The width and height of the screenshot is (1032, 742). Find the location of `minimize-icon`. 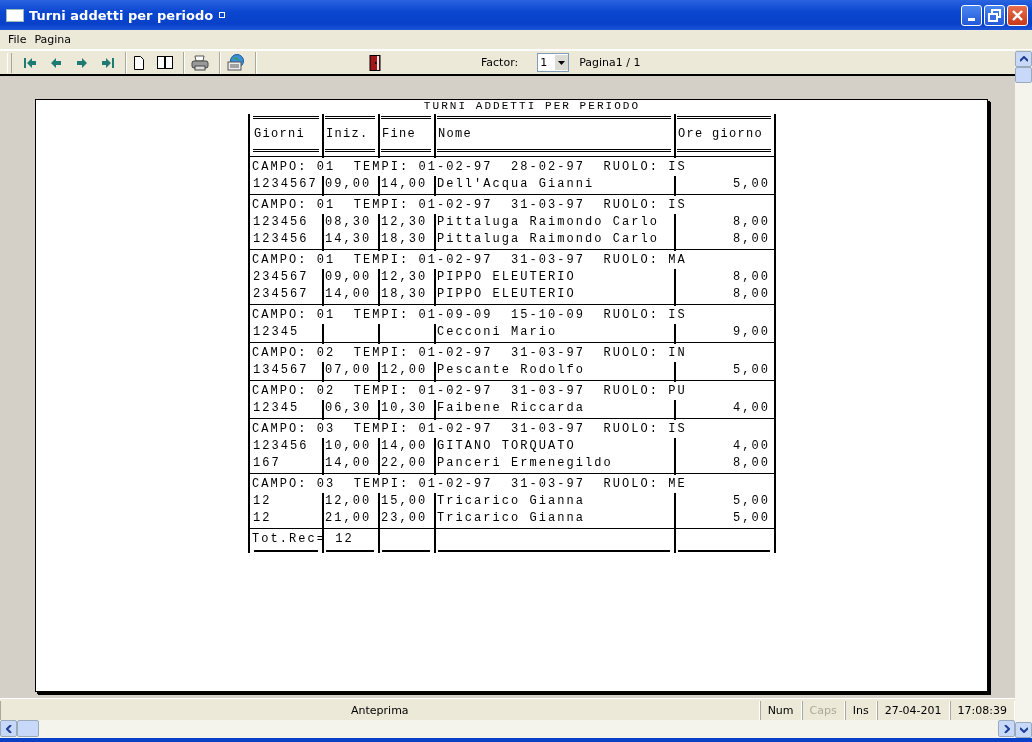

minimize-icon is located at coordinates (971, 19).